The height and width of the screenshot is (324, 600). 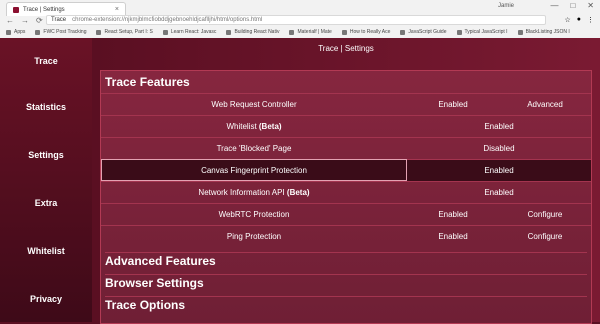 I want to click on tab-title: Trace | Settings, so click(x=44, y=9).